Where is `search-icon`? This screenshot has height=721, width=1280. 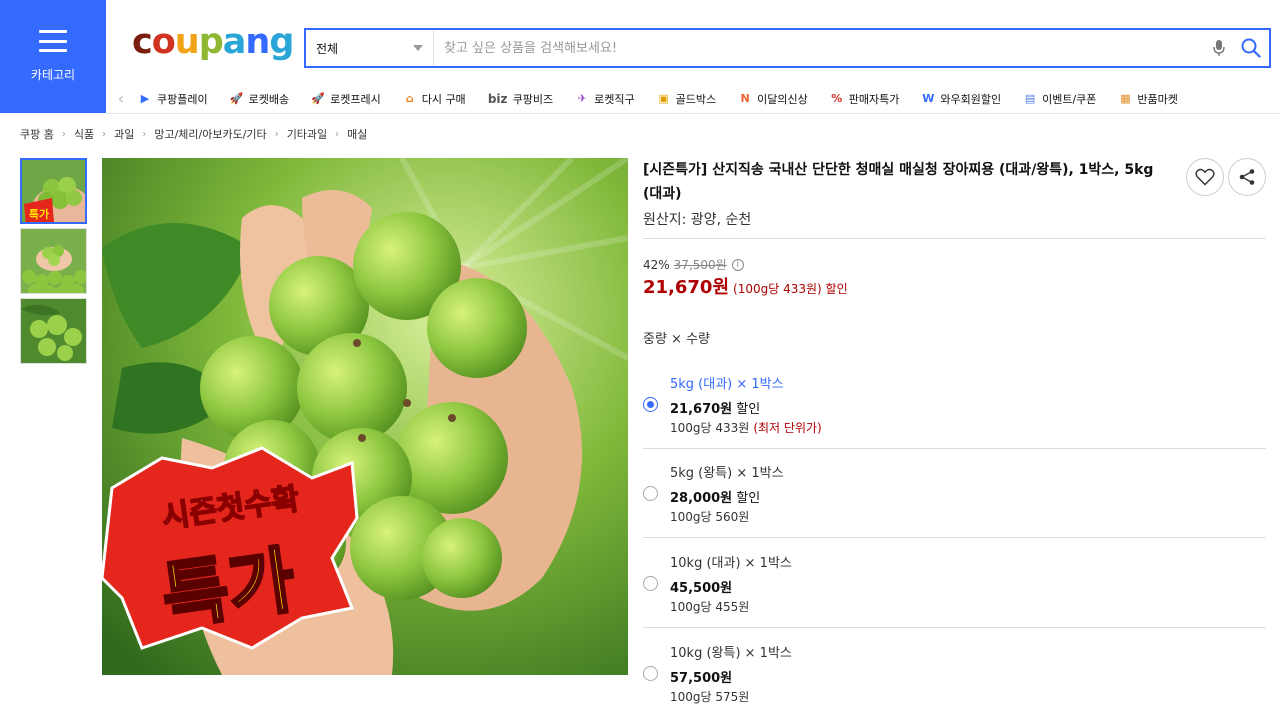
search-icon is located at coordinates (1251, 48).